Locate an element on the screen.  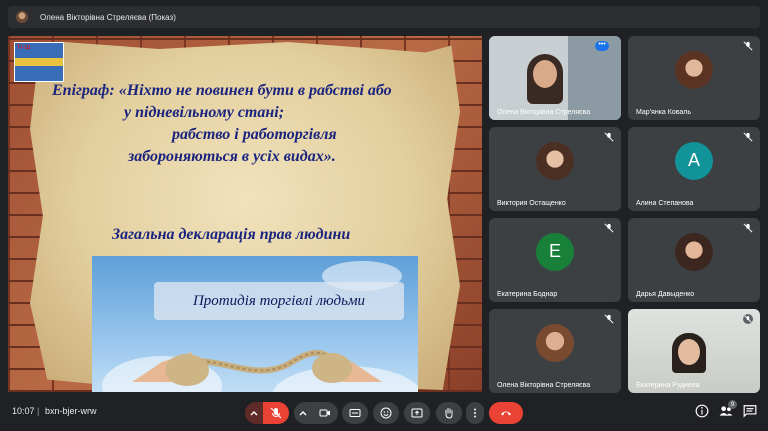
more-vert-icon is located at coordinates (475, 413).